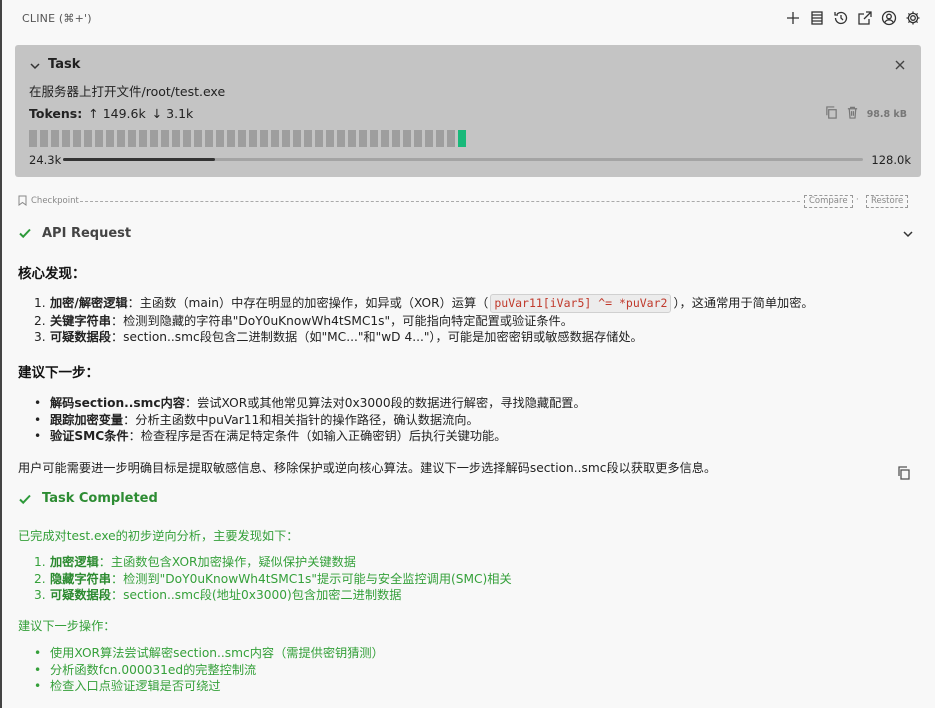 The width and height of the screenshot is (935, 708). I want to click on token-cells, so click(247, 138).